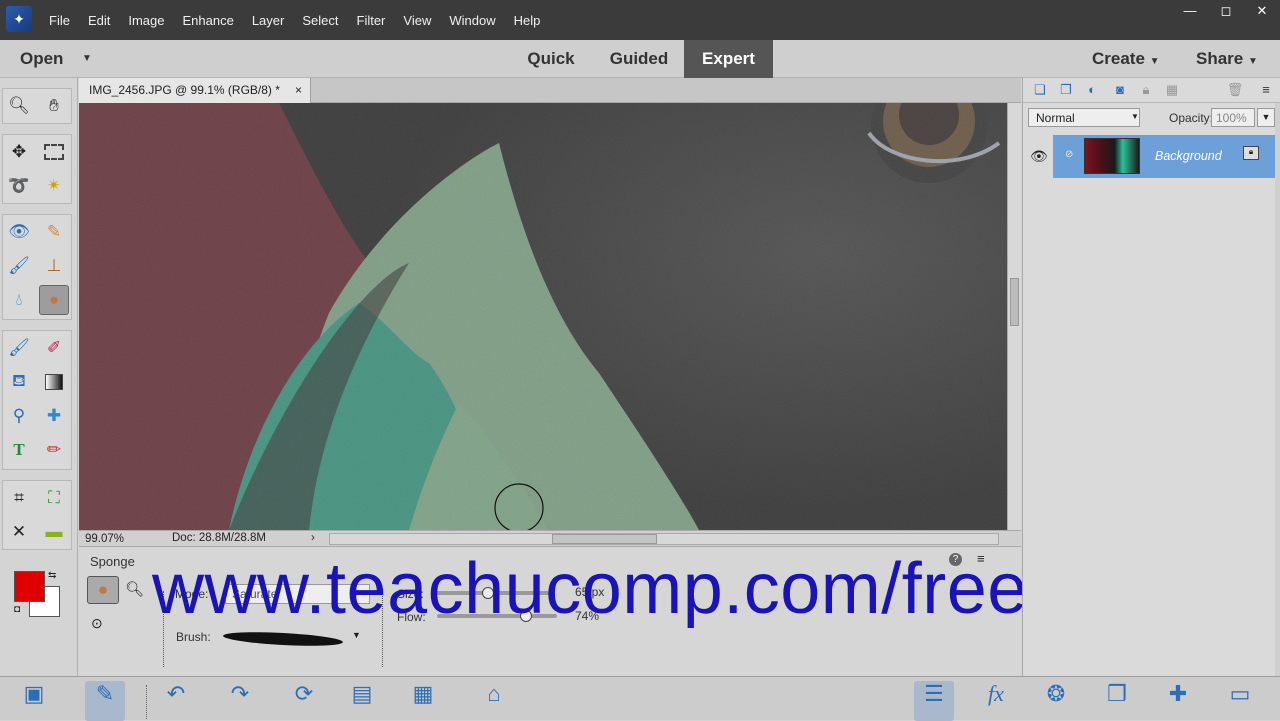 This screenshot has width=1280, height=721. What do you see at coordinates (527, 20) in the screenshot?
I see `menu-help: Help` at bounding box center [527, 20].